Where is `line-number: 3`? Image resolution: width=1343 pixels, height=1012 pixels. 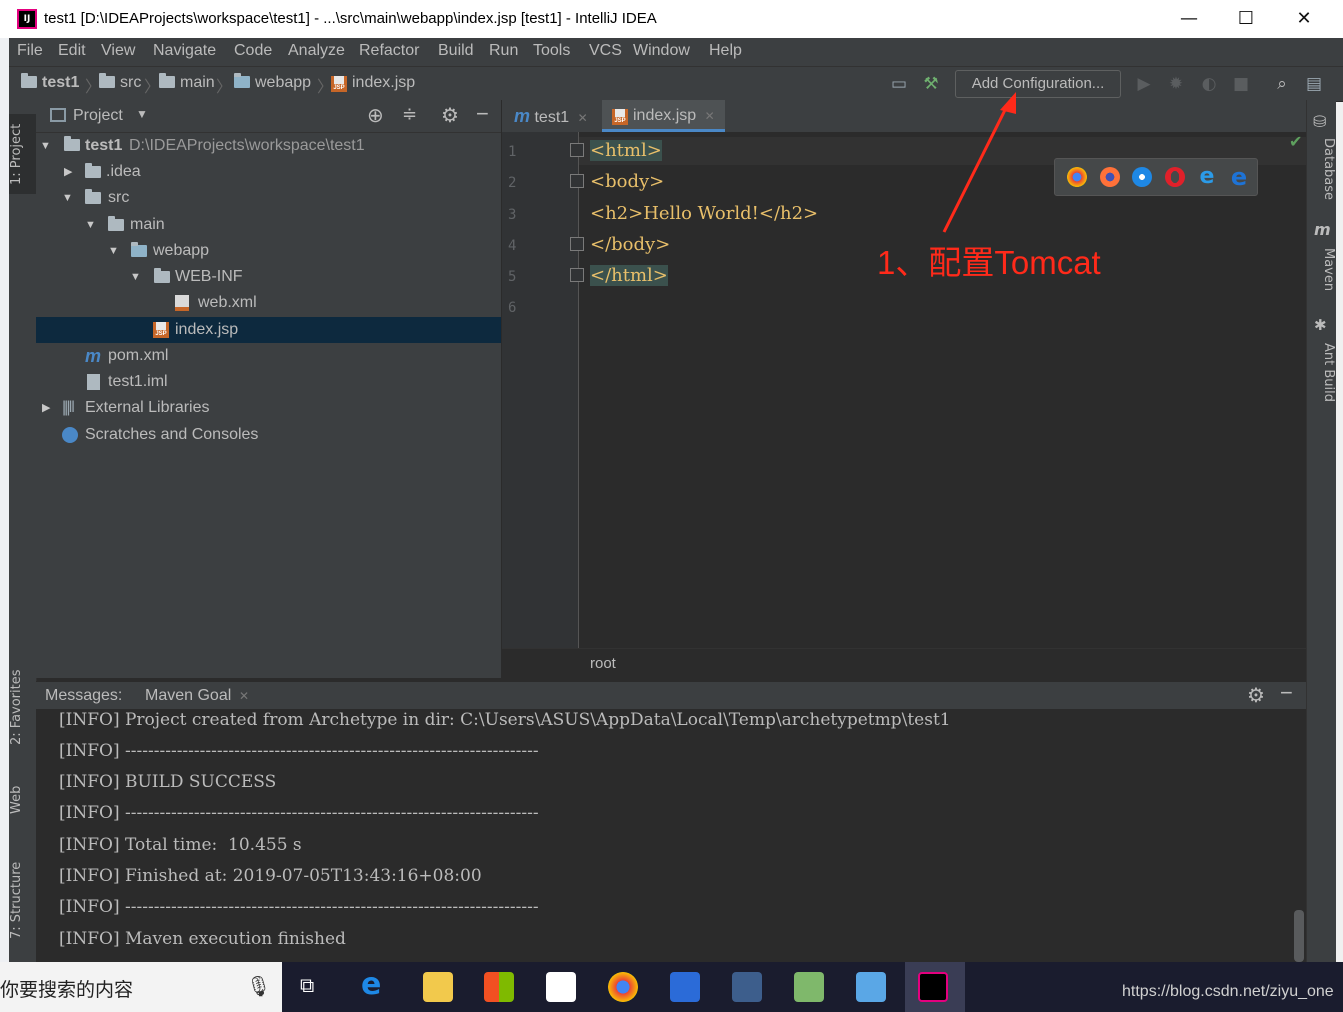 line-number: 3 is located at coordinates (512, 215).